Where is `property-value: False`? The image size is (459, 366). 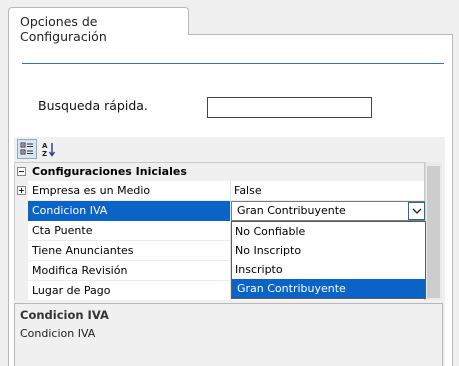 property-value: False is located at coordinates (248, 191).